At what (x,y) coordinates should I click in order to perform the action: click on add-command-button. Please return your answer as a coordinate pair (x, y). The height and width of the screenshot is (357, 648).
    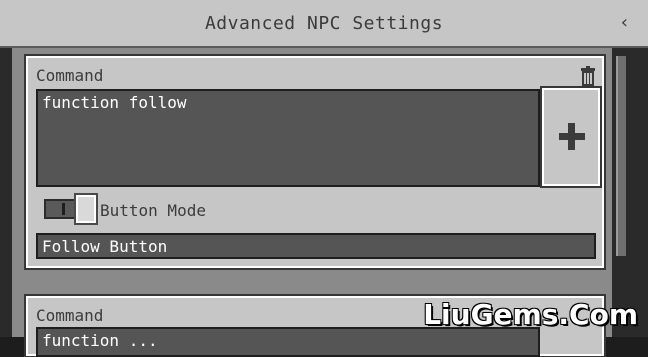
    Looking at the image, I should click on (571, 137).